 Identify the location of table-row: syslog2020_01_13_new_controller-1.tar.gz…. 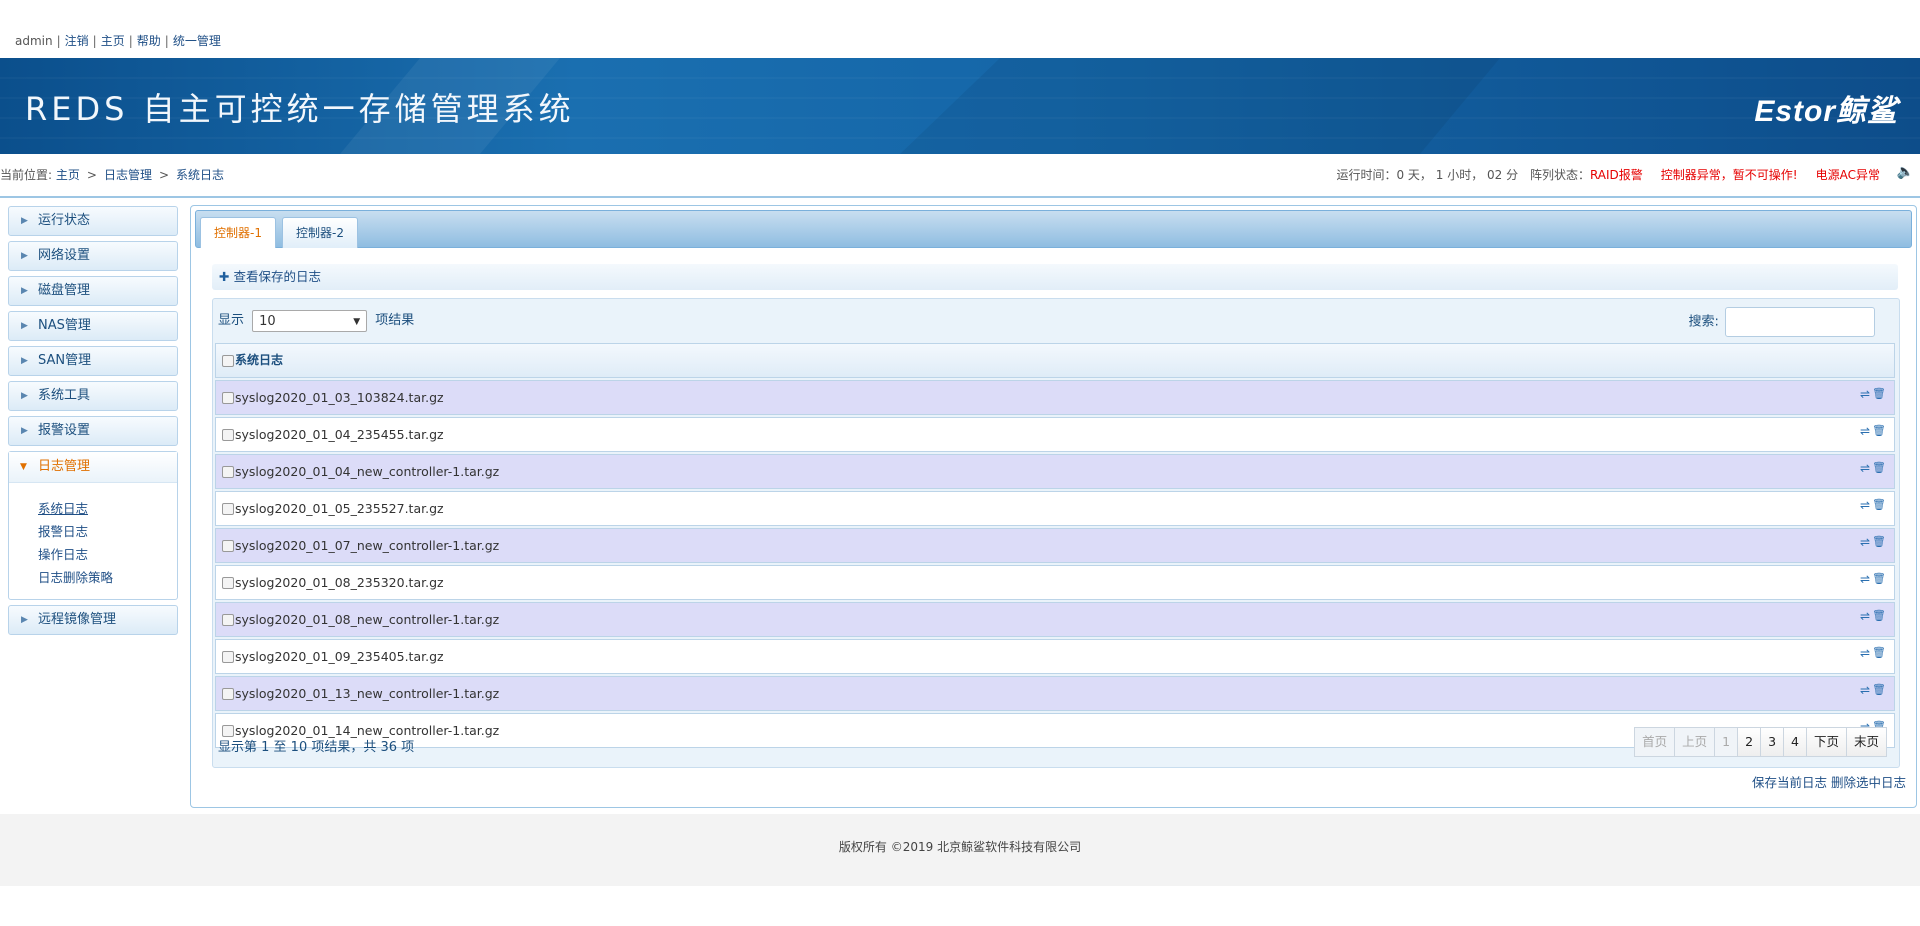
(1055, 693).